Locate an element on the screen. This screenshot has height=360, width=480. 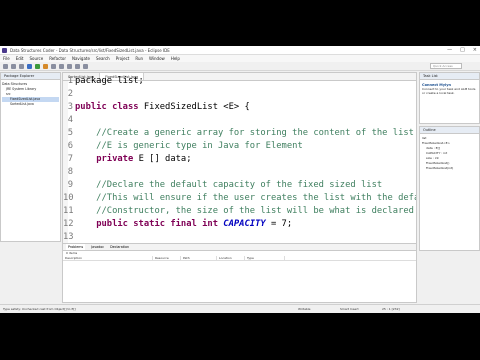
line-number: 11 is located at coordinates (68, 211).